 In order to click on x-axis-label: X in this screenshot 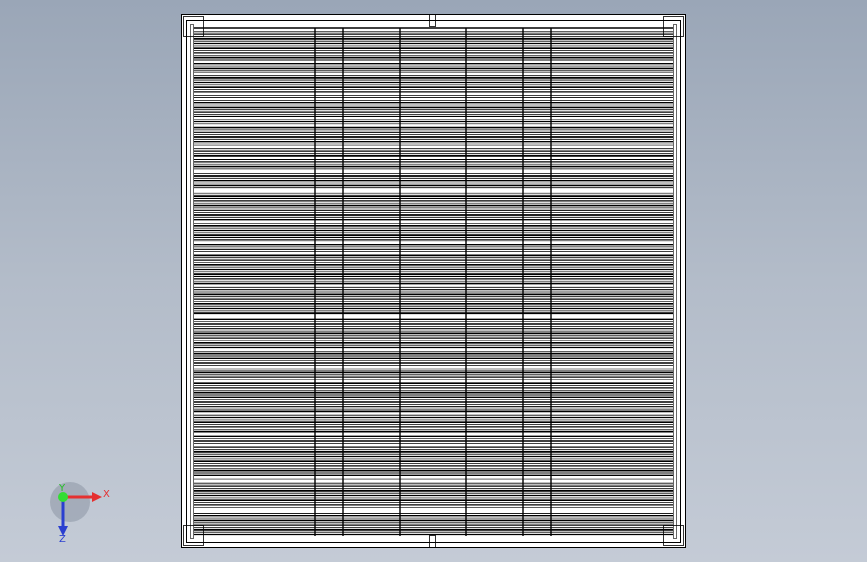, I will do `click(106, 494)`.